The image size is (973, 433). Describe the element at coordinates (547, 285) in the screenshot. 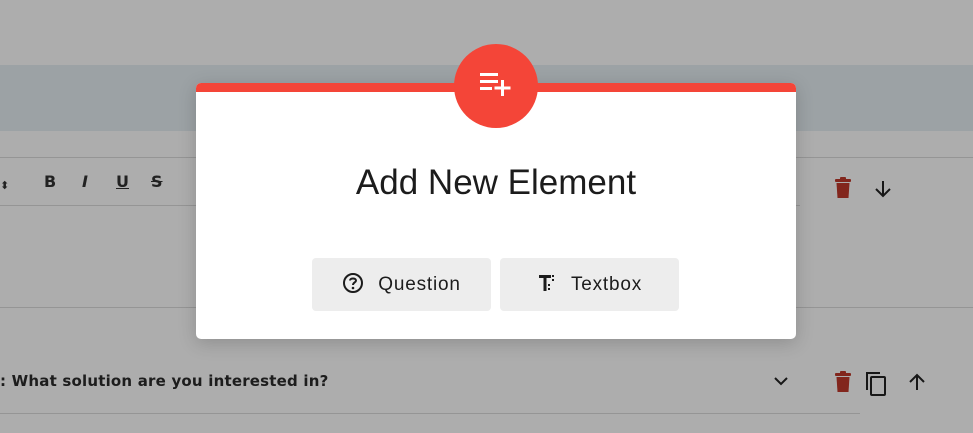

I see `text-format-icon` at that location.